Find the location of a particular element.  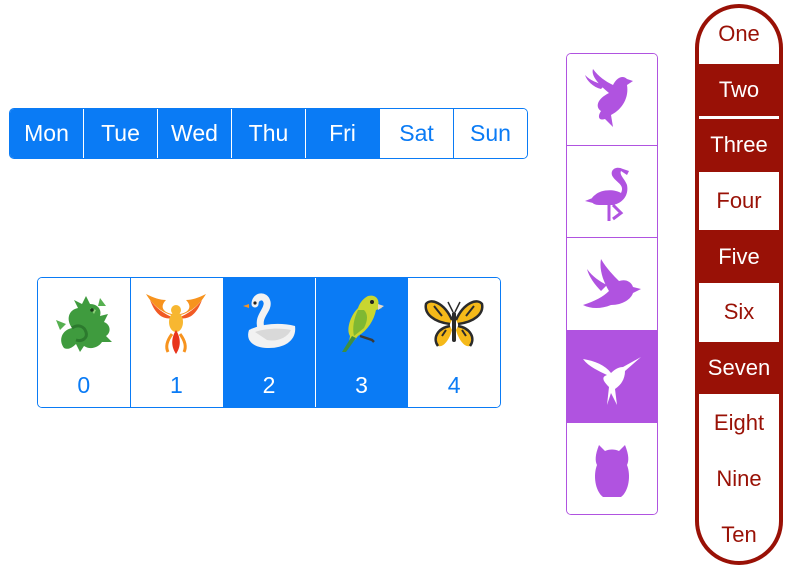

segment-creature-4: 4 is located at coordinates (453, 342).